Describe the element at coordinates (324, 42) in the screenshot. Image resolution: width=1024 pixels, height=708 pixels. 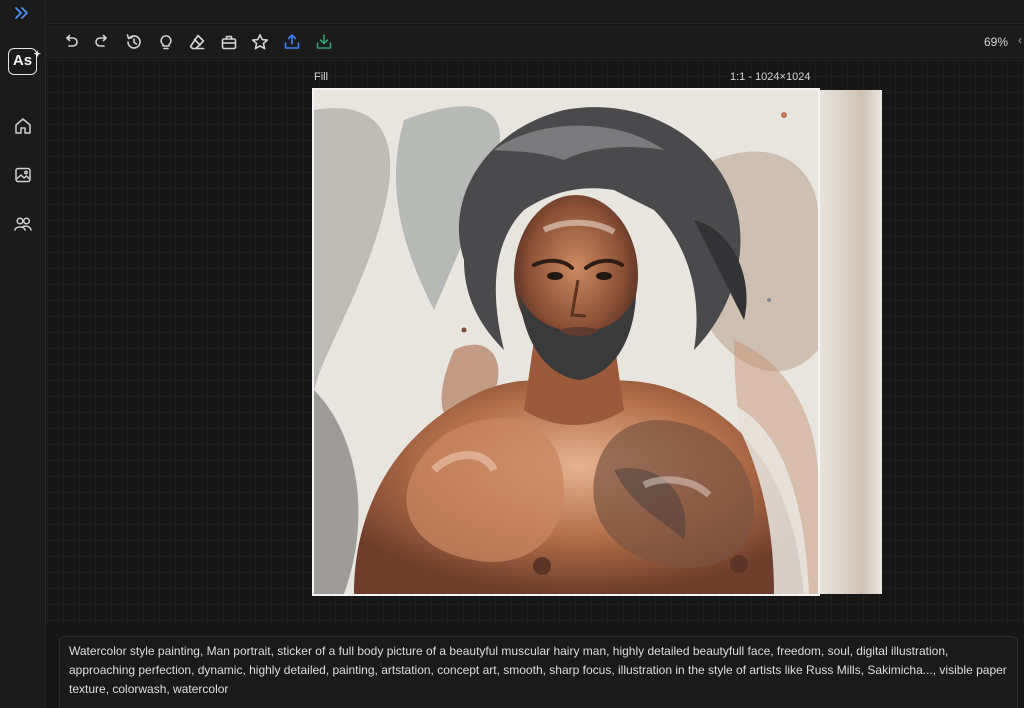
I see `download-icon` at that location.